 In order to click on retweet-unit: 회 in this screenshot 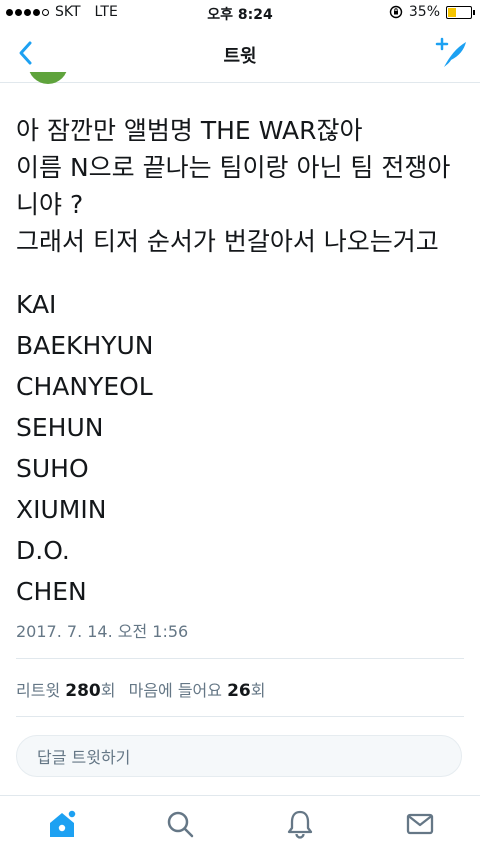, I will do `click(108, 690)`.